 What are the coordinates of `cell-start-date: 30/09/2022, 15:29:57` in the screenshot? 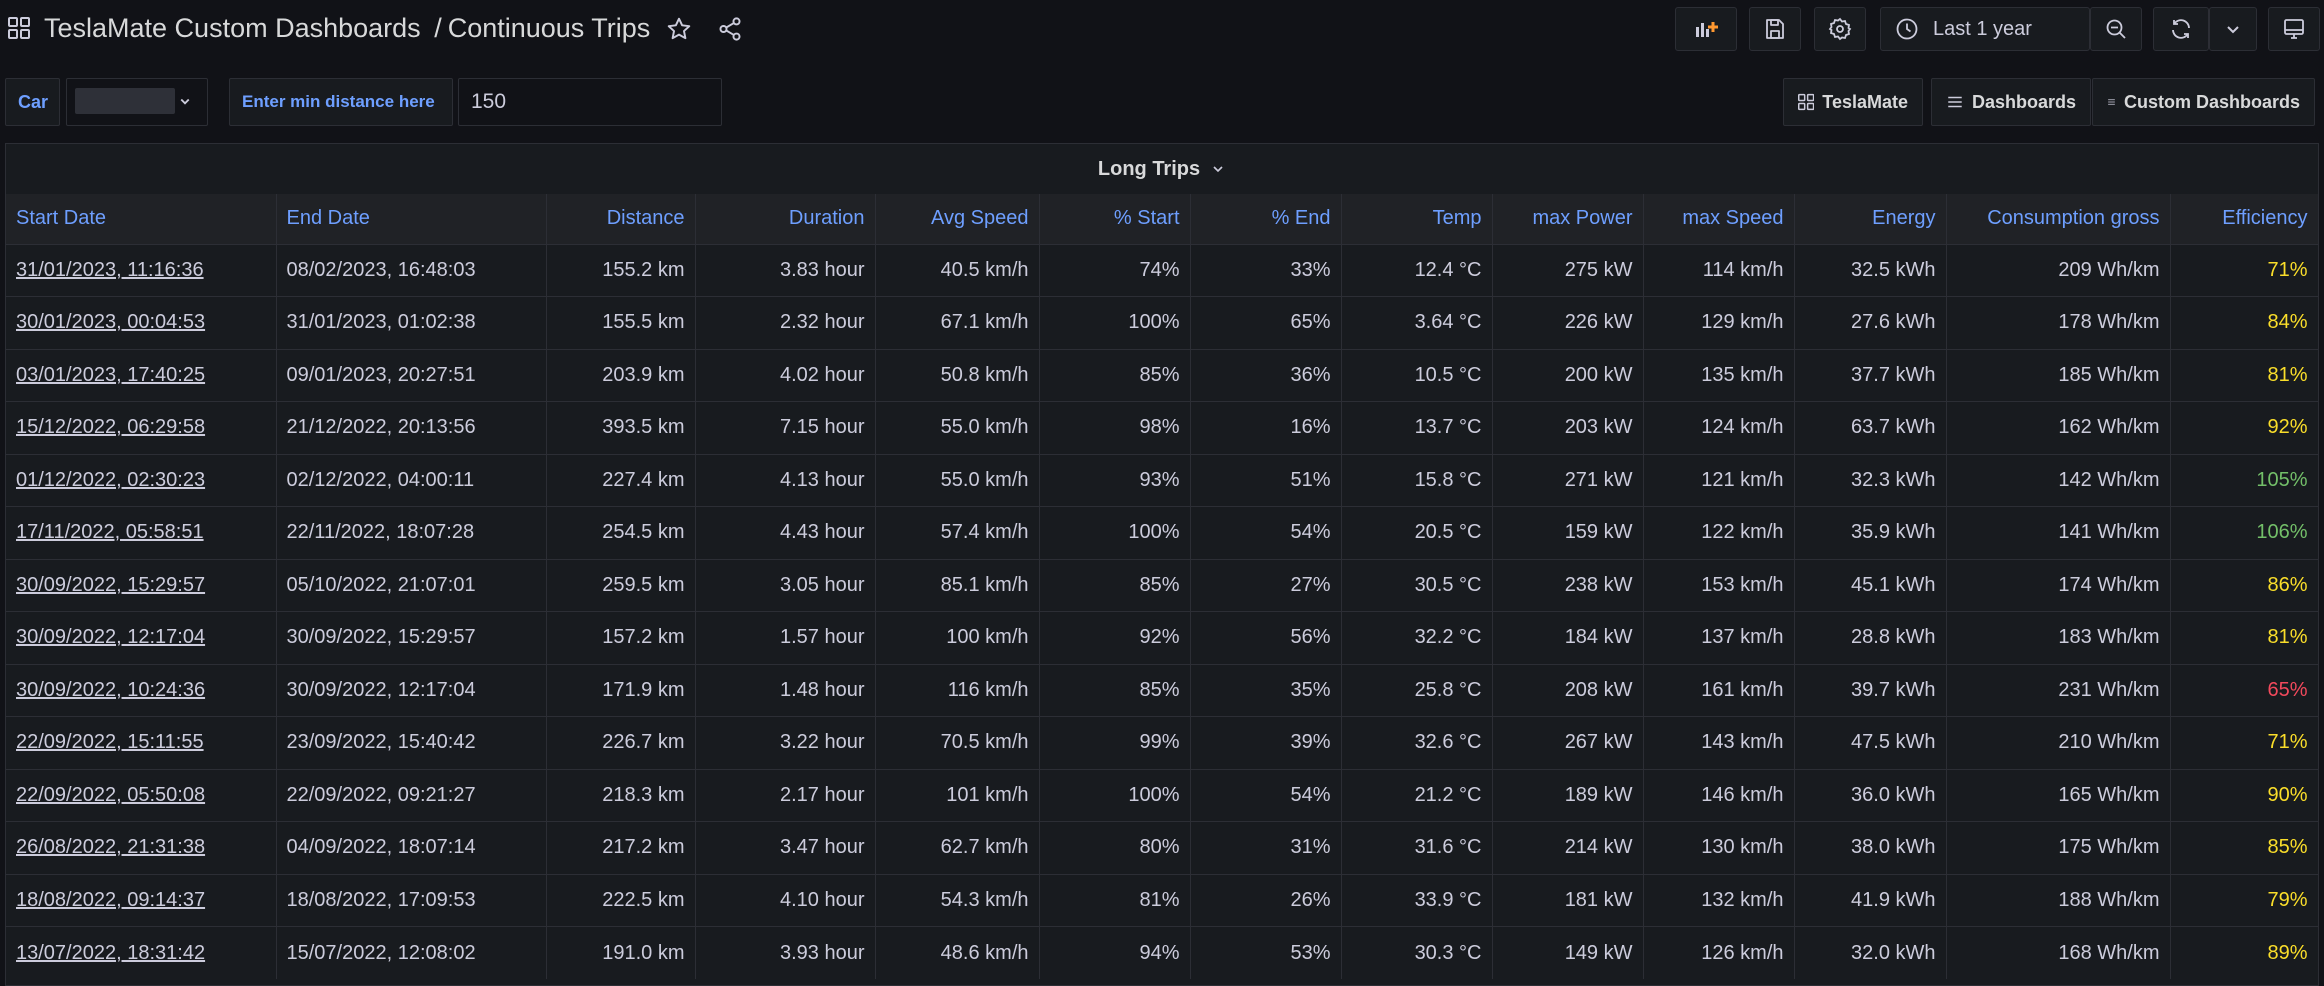 It's located at (141, 585).